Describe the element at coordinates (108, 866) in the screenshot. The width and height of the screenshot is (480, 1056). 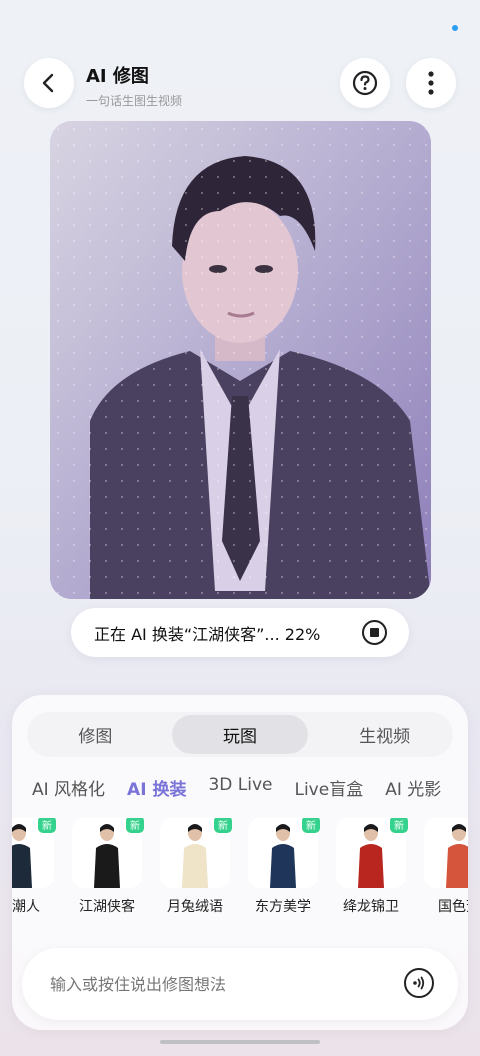
I see `style-card: 新江湖侠客` at that location.